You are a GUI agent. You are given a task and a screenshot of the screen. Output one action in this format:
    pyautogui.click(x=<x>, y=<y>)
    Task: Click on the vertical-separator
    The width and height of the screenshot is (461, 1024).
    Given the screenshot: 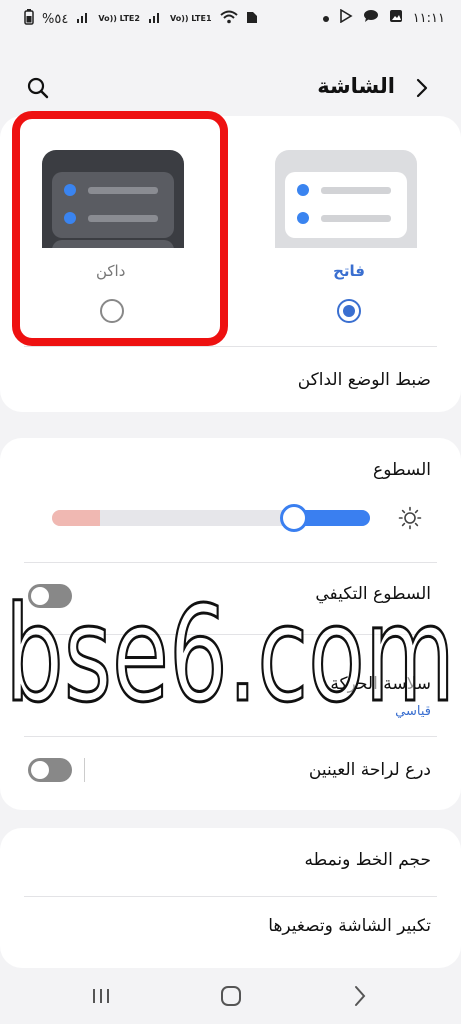 What is the action you would take?
    pyautogui.click(x=84, y=770)
    